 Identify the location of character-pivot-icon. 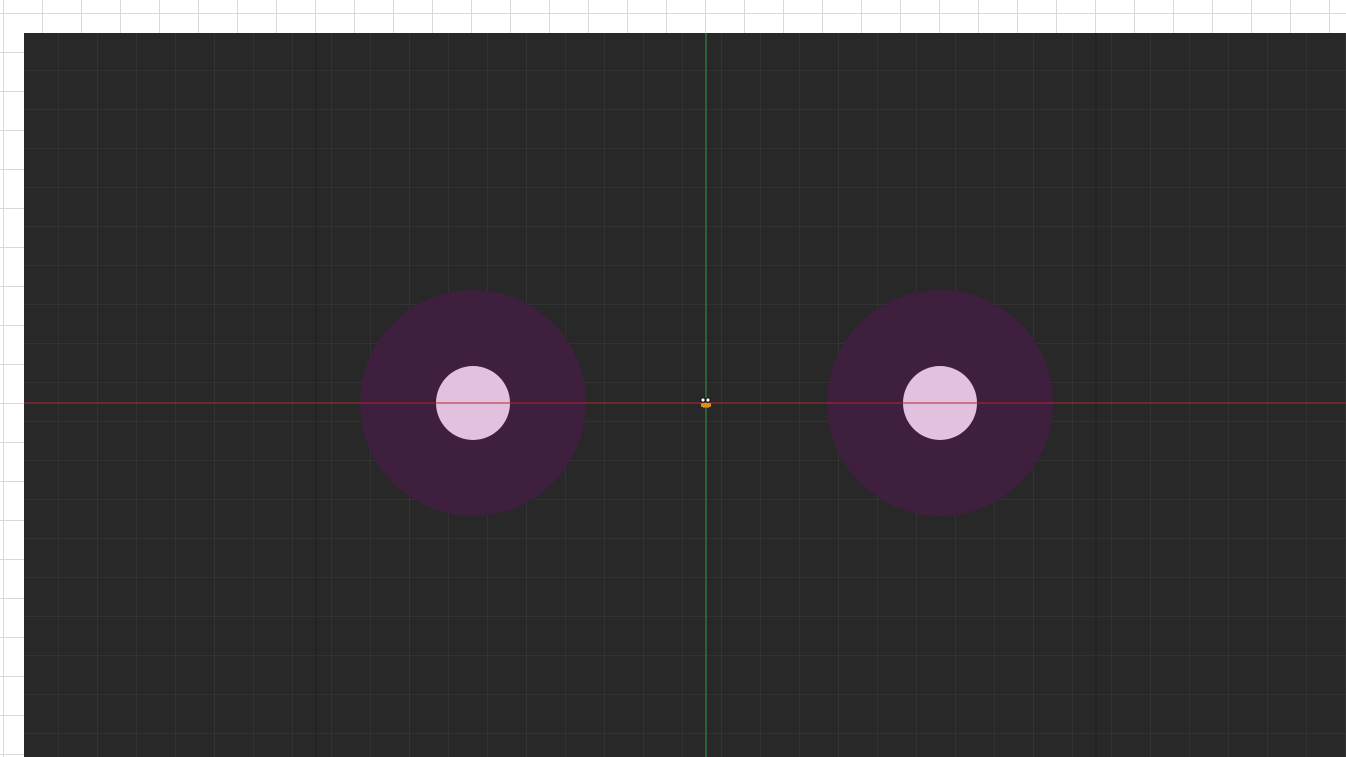
(706, 403).